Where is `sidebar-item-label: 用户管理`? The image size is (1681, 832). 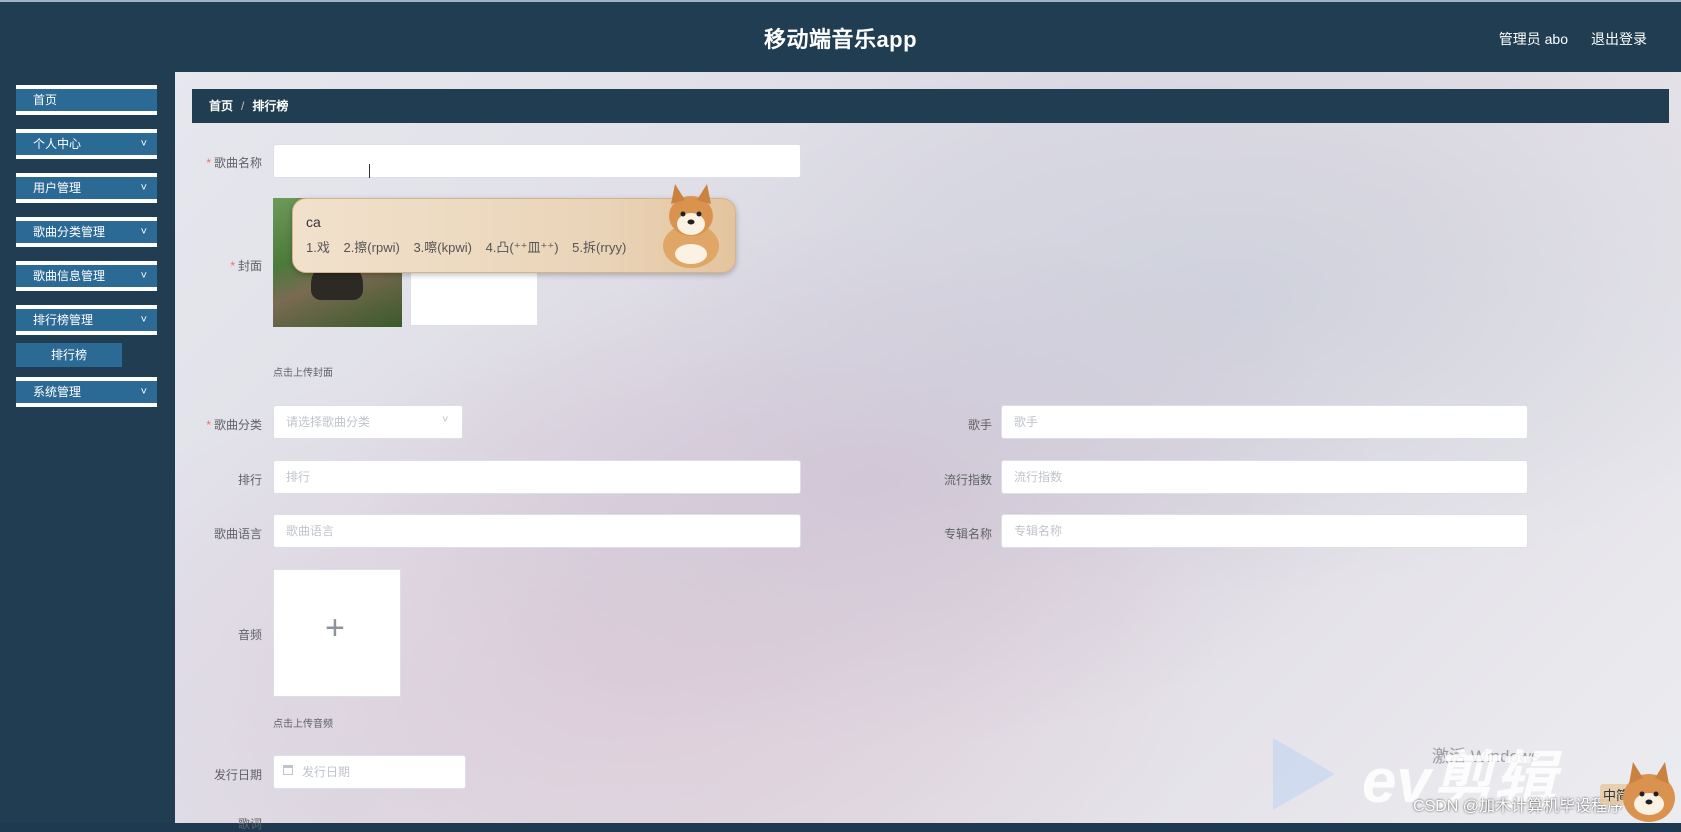 sidebar-item-label: 用户管理 is located at coordinates (57, 188).